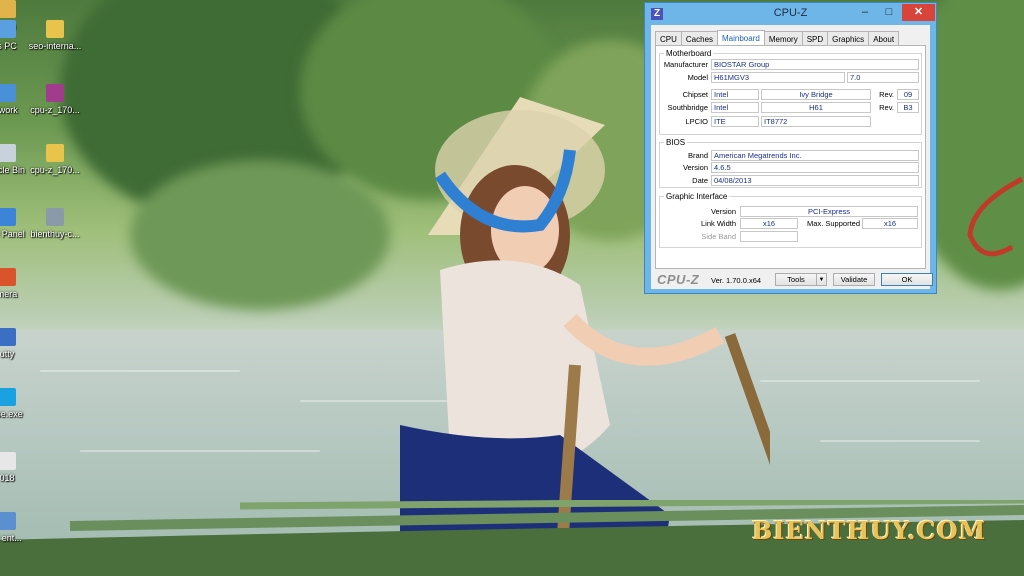 The height and width of the screenshot is (576, 1024). Describe the element at coordinates (815, 180) in the screenshot. I see `bios-date-value: 04/08/2013` at that location.